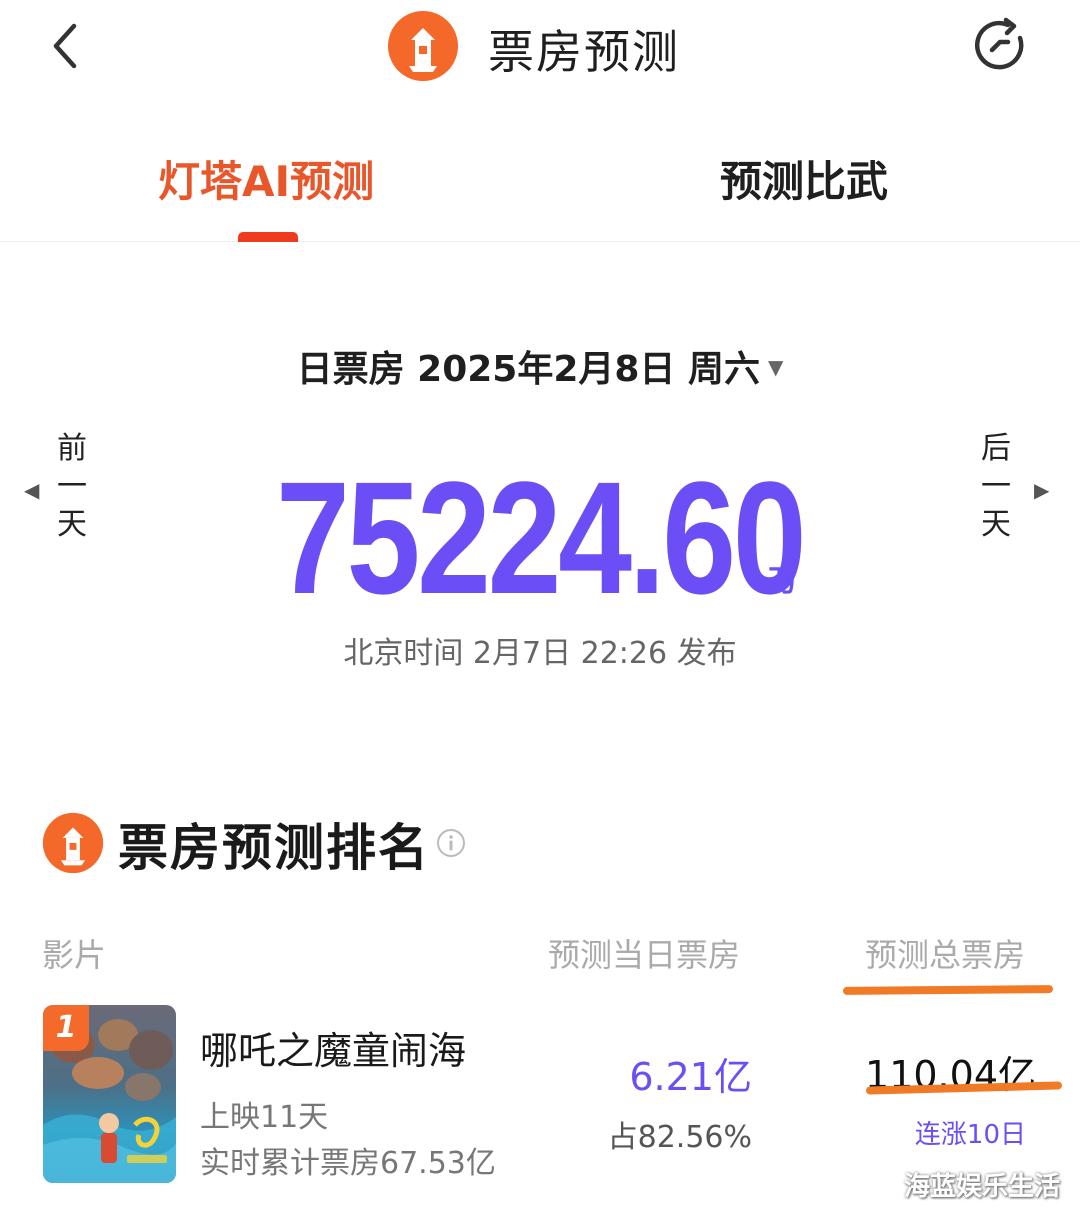 This screenshot has width=1080, height=1212. What do you see at coordinates (982, 1187) in the screenshot?
I see `watermark: 海蓝娱乐生活` at bounding box center [982, 1187].